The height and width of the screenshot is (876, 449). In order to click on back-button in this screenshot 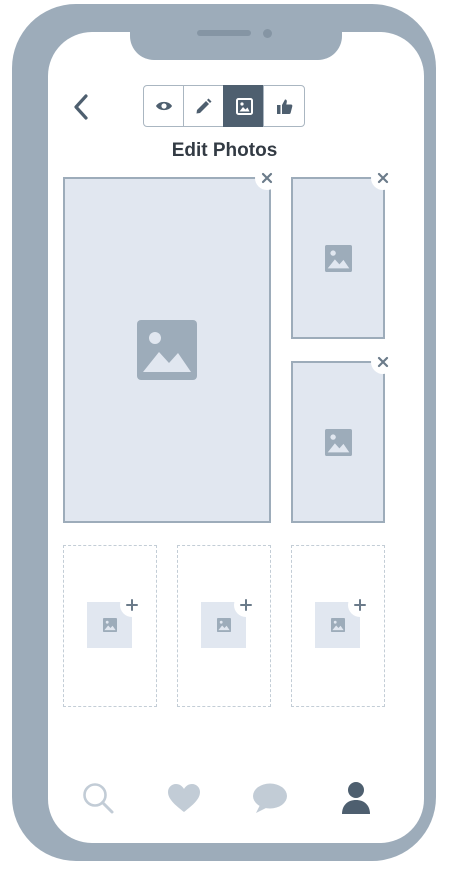, I will do `click(81, 107)`.